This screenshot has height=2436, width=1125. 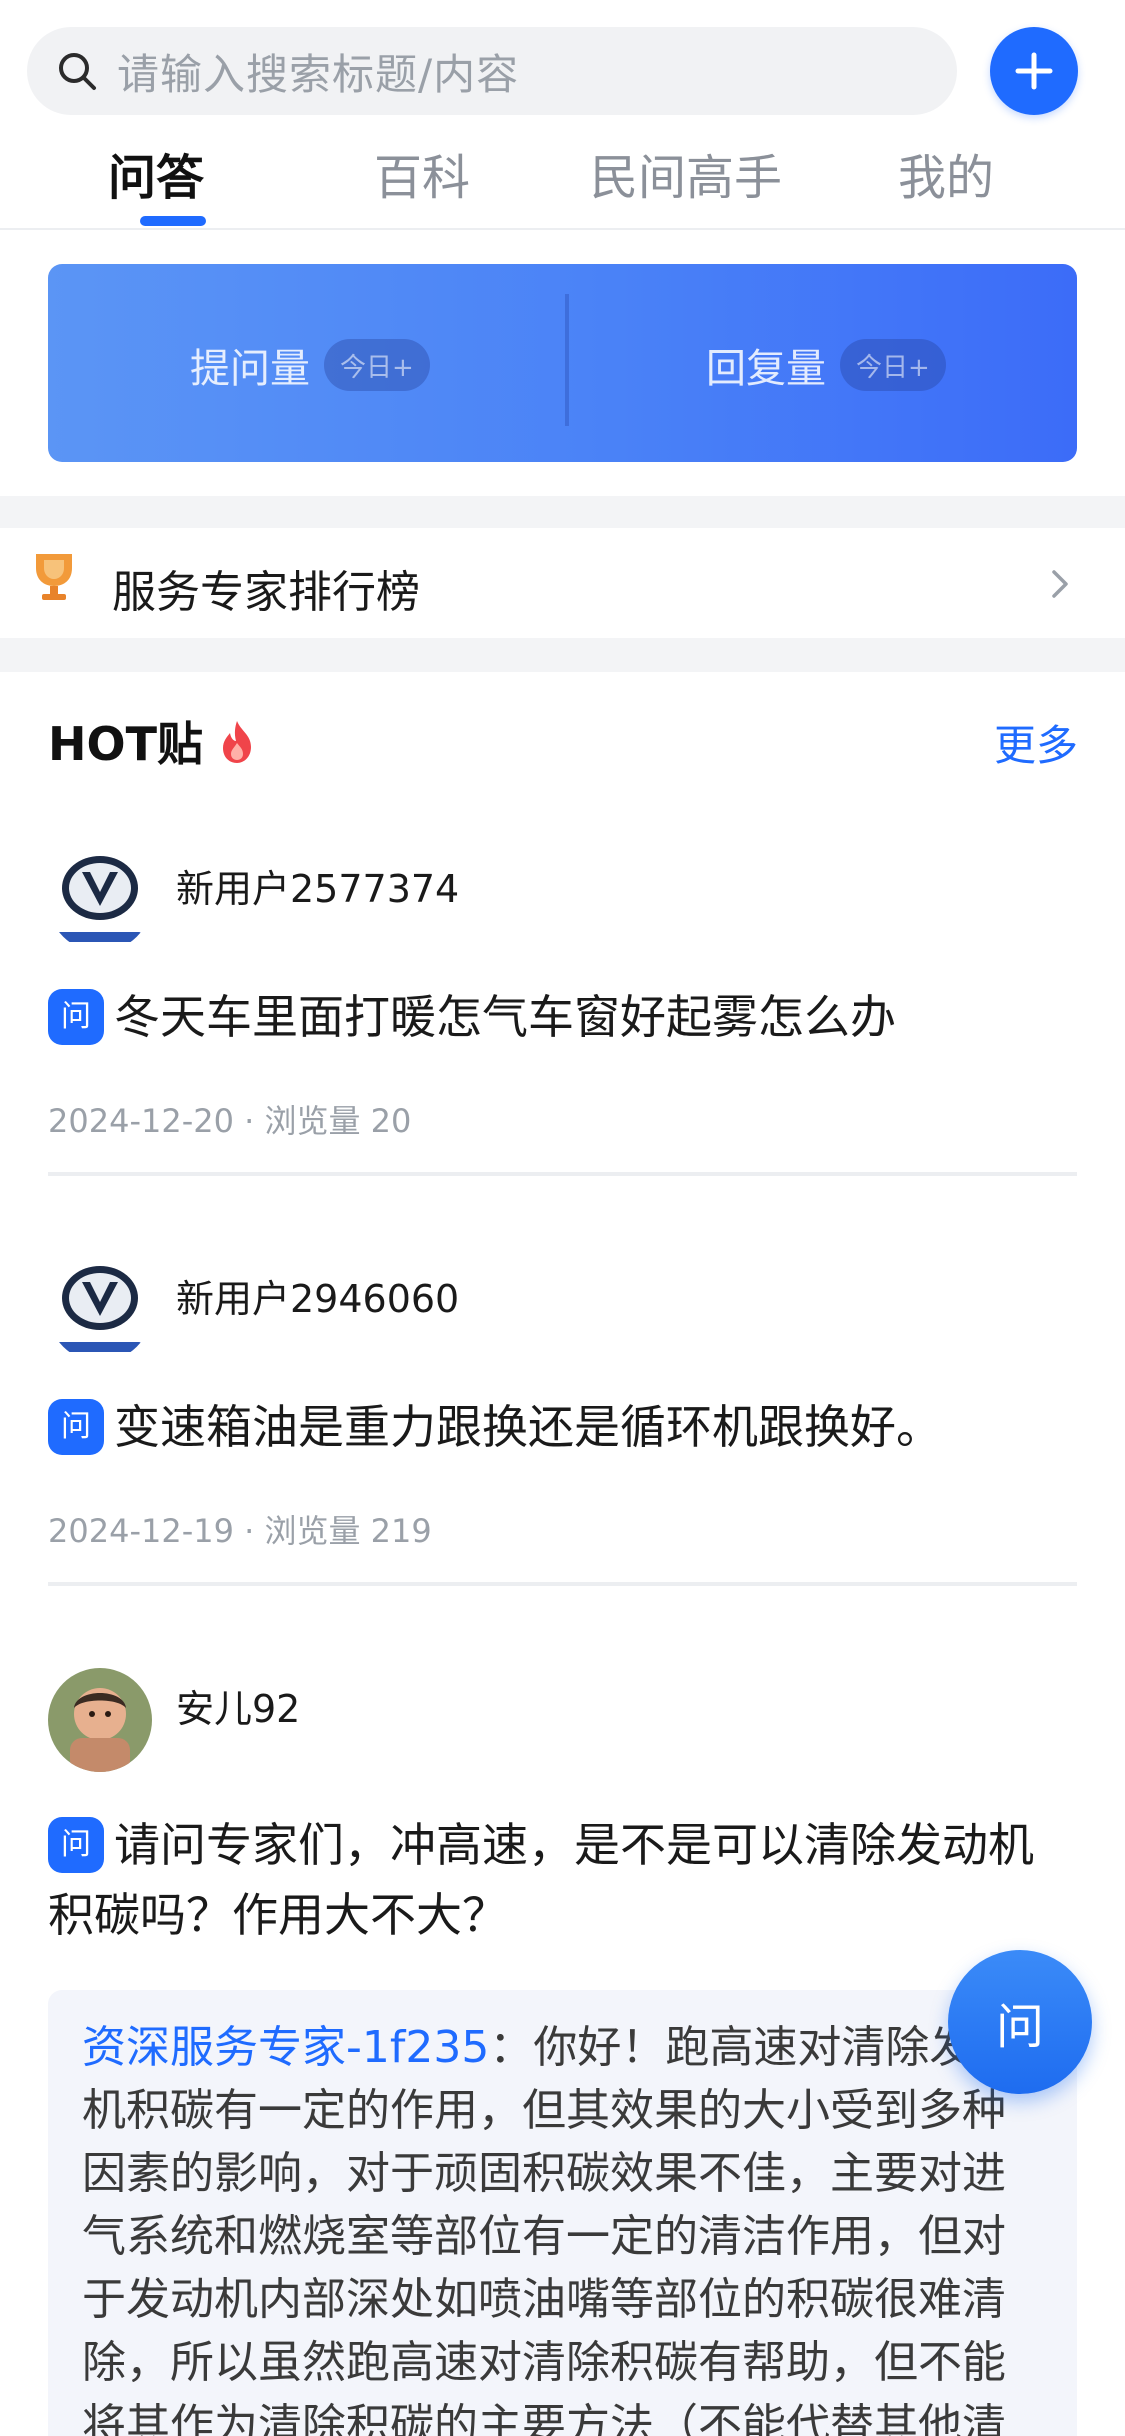 I want to click on reply-count-label: 回复量, so click(x=766, y=369).